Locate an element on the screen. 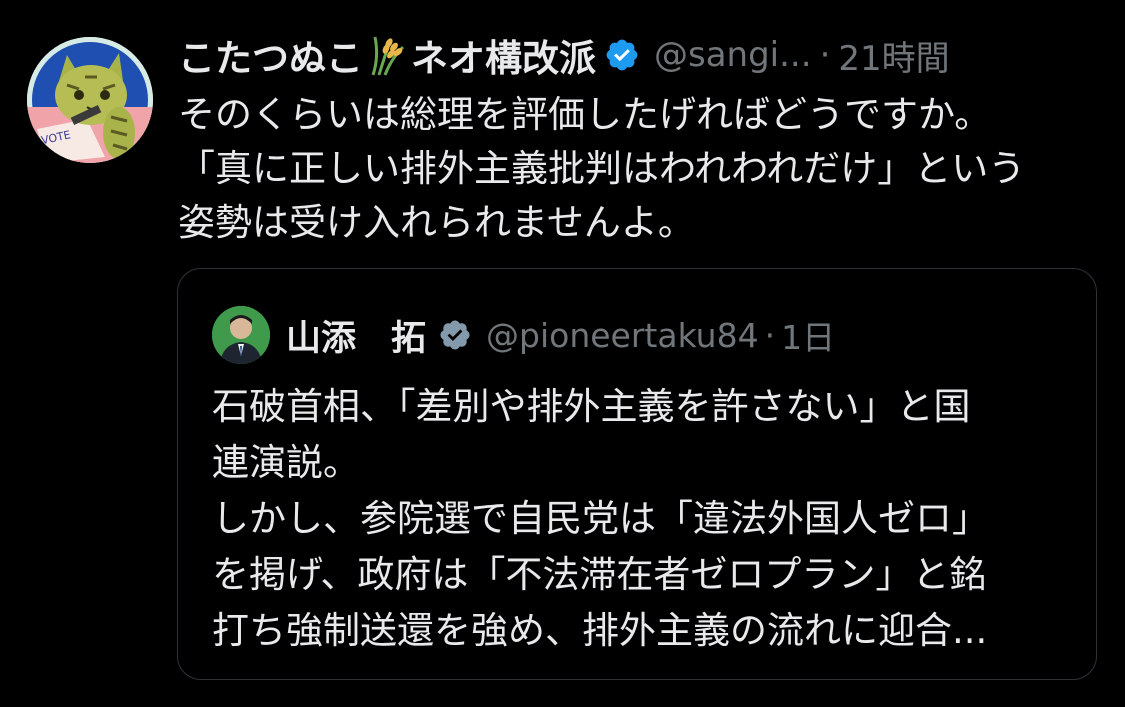  quoted-tweet-timestamp: 1日 is located at coordinates (808, 337).